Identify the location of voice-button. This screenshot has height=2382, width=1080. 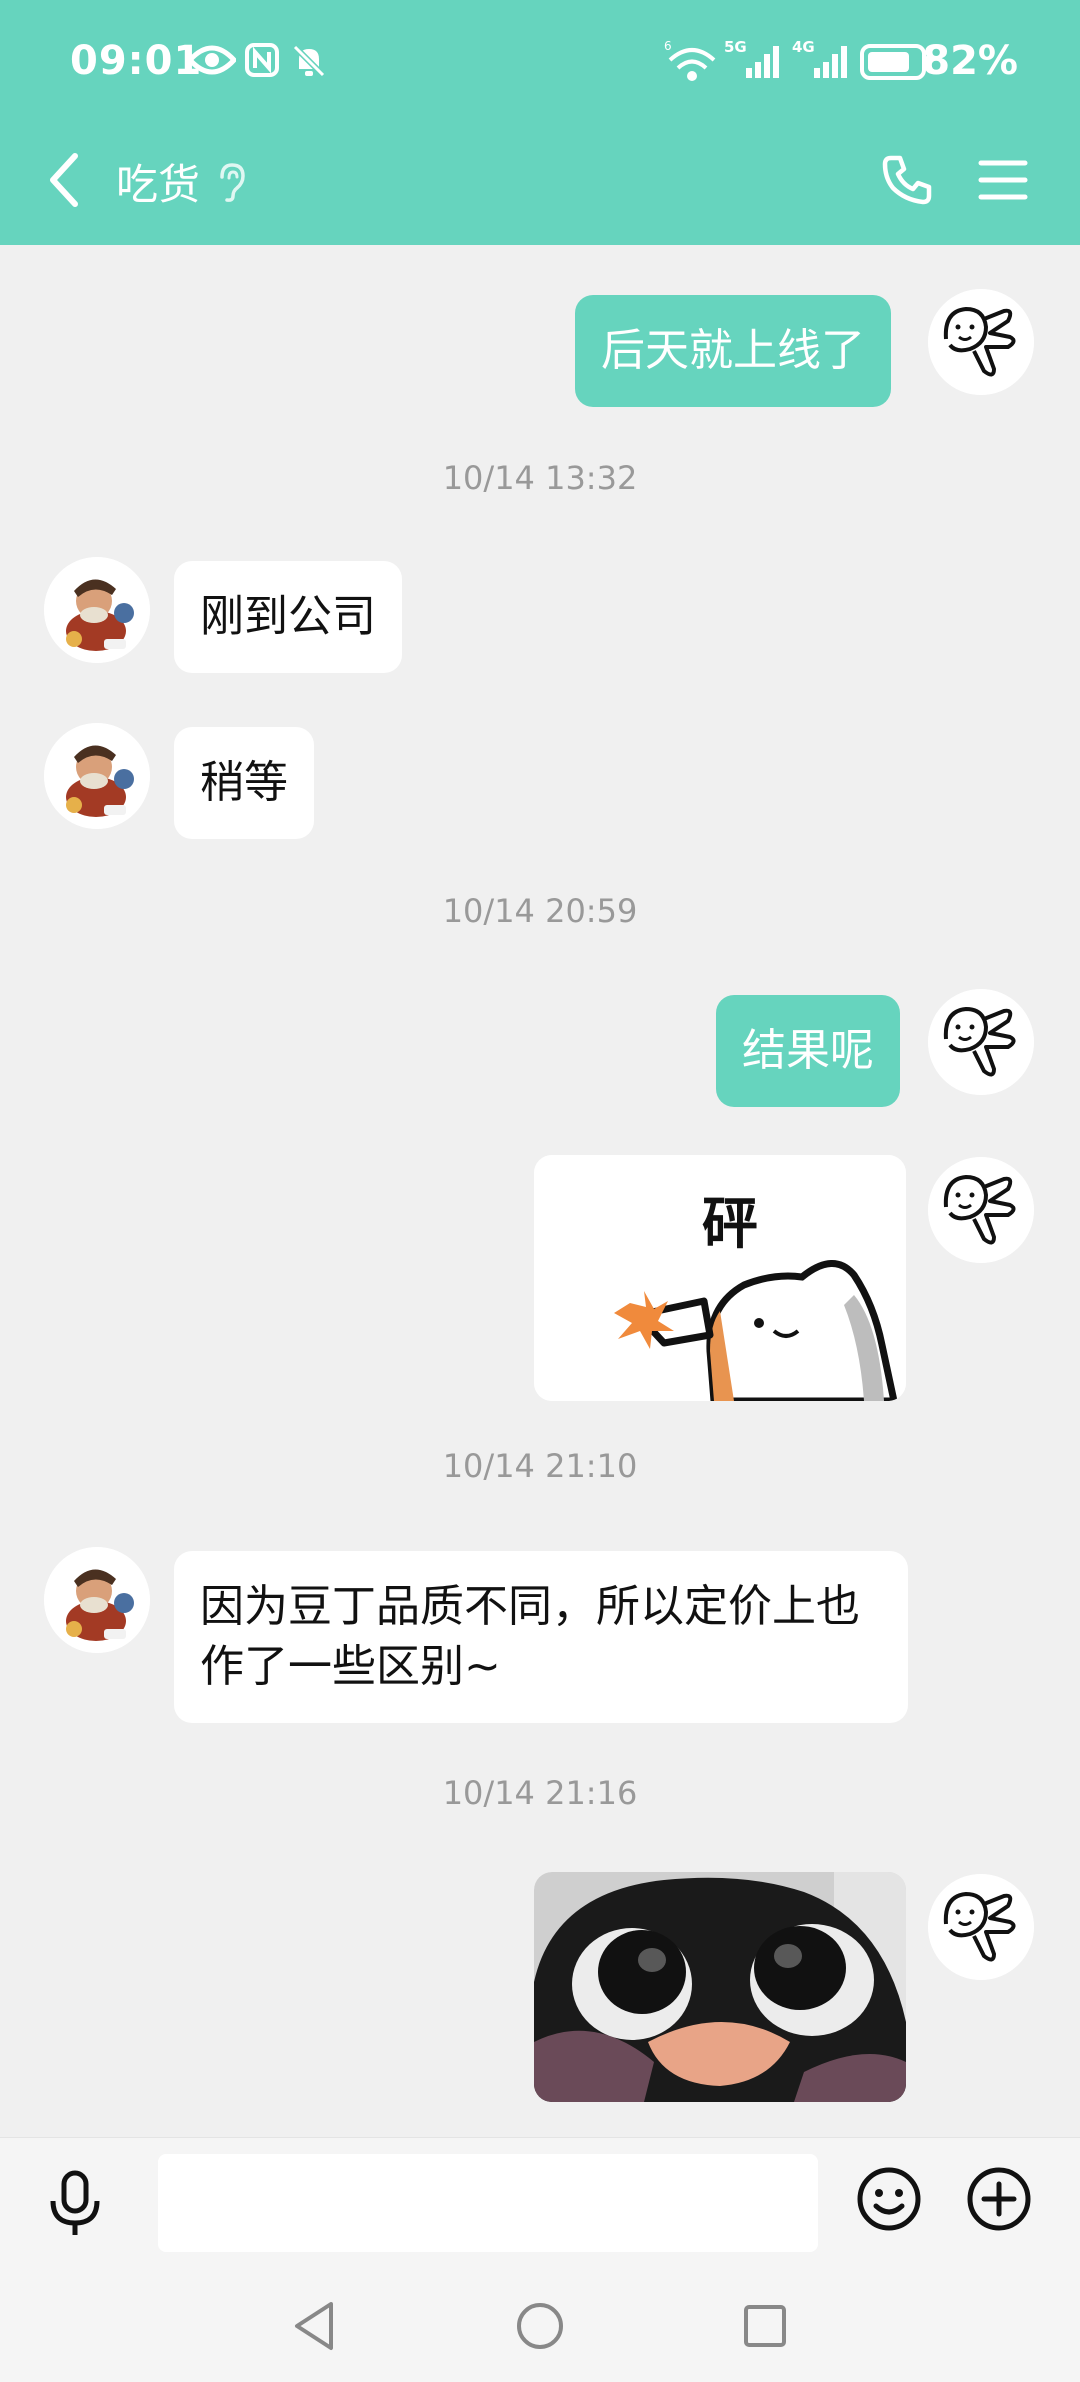
(75, 2203).